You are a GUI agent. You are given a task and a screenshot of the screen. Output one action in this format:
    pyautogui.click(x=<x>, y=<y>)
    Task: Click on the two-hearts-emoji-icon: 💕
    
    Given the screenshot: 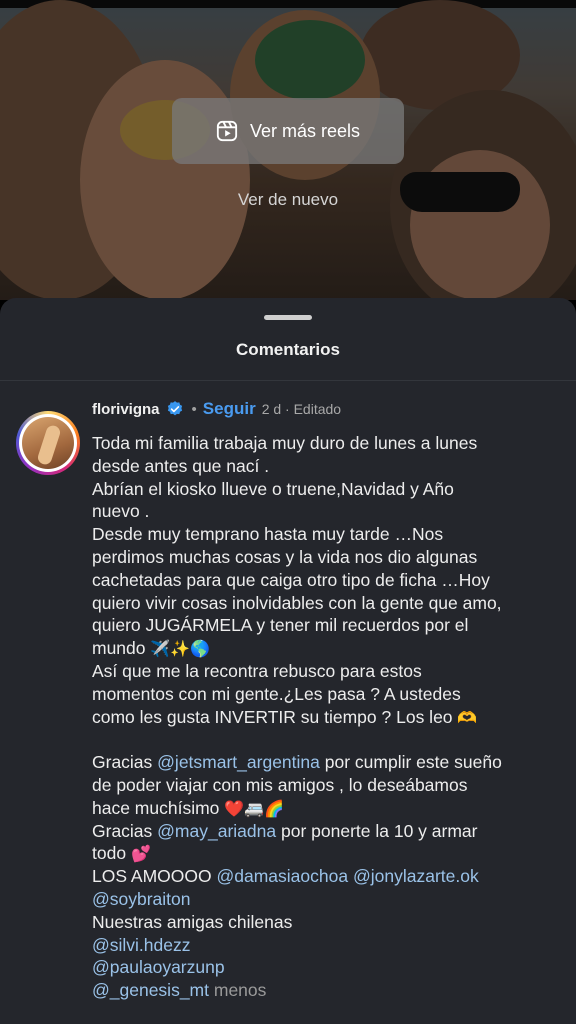 What is the action you would take?
    pyautogui.click(x=140, y=854)
    